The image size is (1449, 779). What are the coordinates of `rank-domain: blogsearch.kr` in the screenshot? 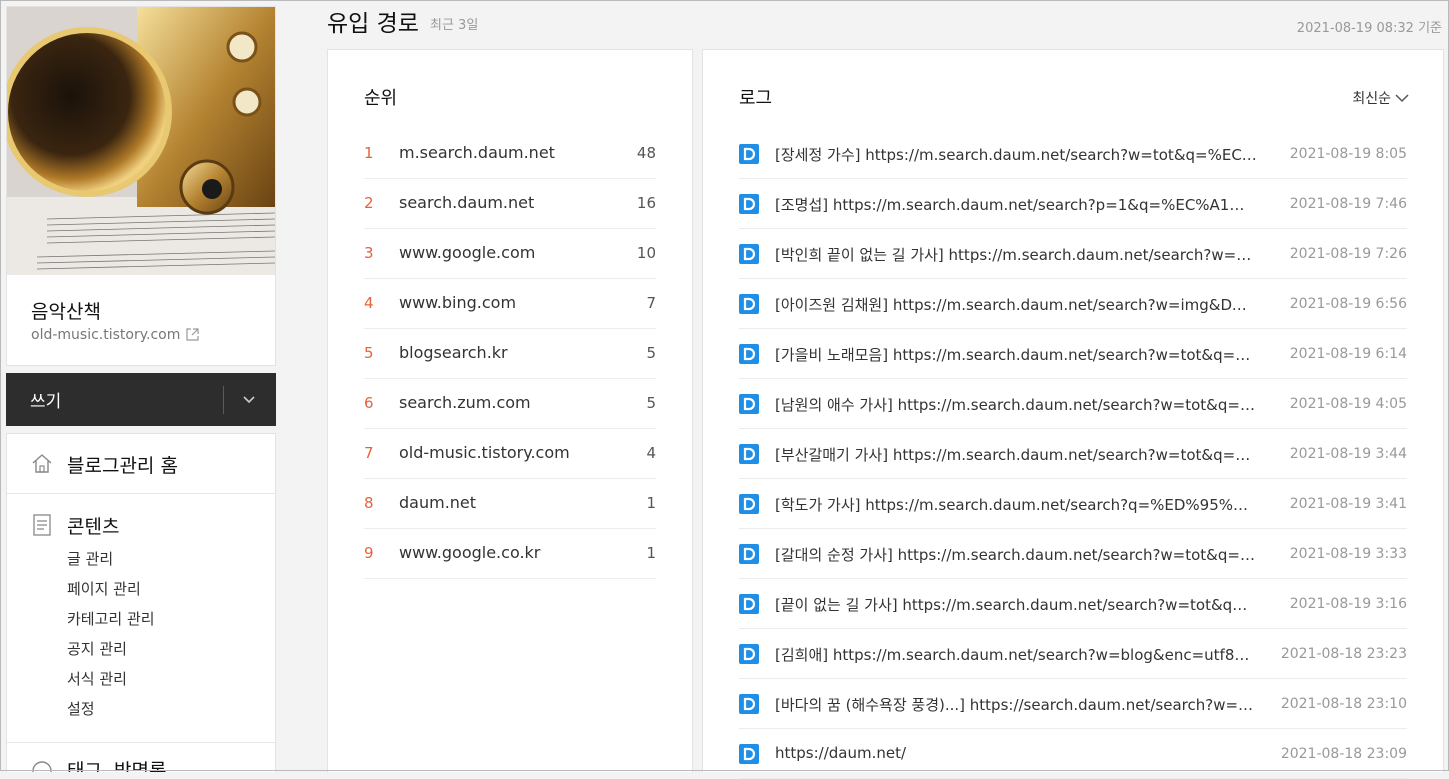 It's located at (453, 352).